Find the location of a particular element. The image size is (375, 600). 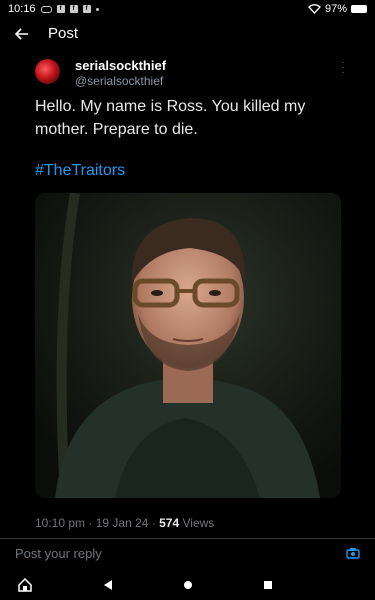

tweet-time: 10:10 pm is located at coordinates (60, 523).